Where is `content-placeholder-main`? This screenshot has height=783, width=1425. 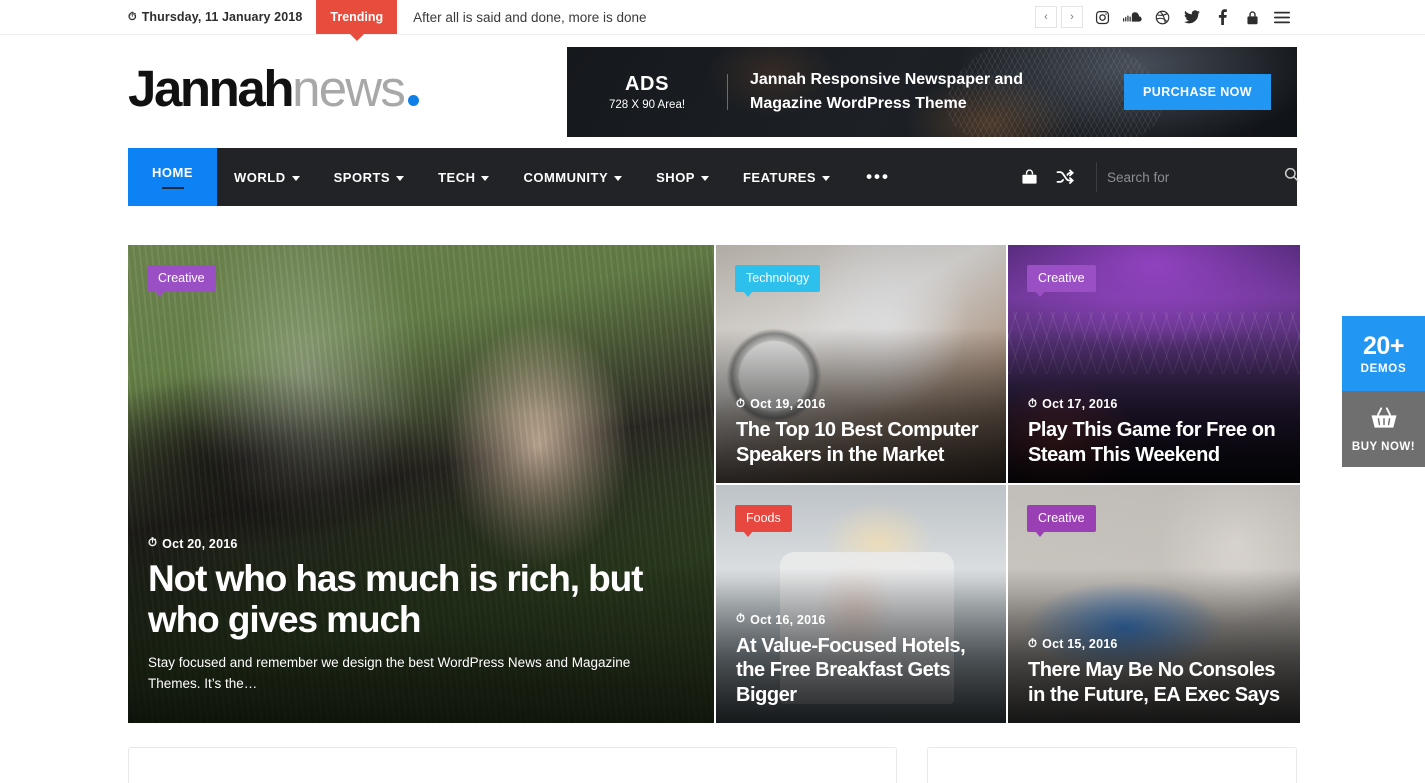
content-placeholder-main is located at coordinates (513, 765).